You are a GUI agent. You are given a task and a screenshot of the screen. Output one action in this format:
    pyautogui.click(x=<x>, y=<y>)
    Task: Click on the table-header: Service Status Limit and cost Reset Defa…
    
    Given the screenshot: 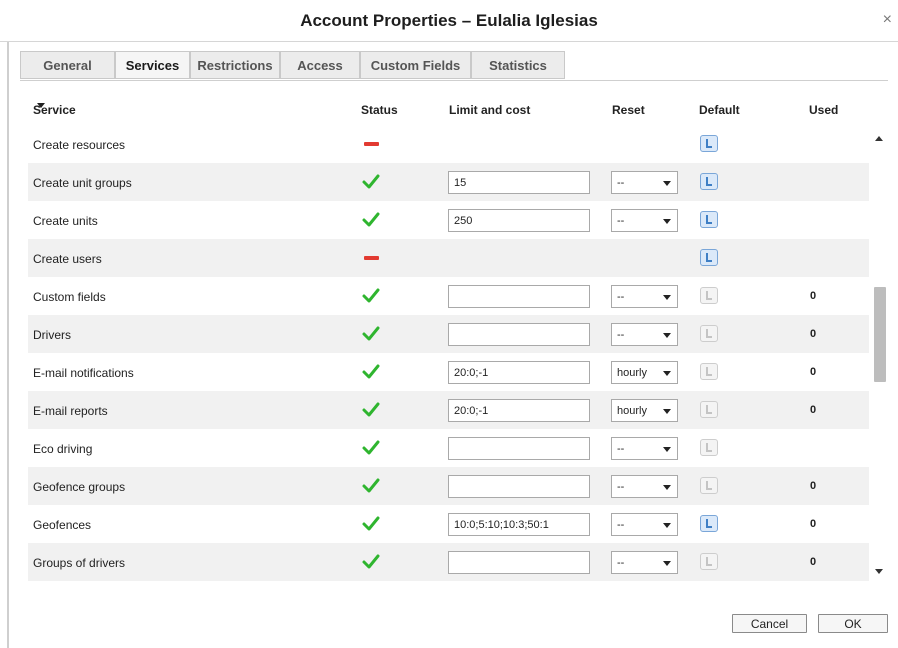 What is the action you would take?
    pyautogui.click(x=448, y=111)
    